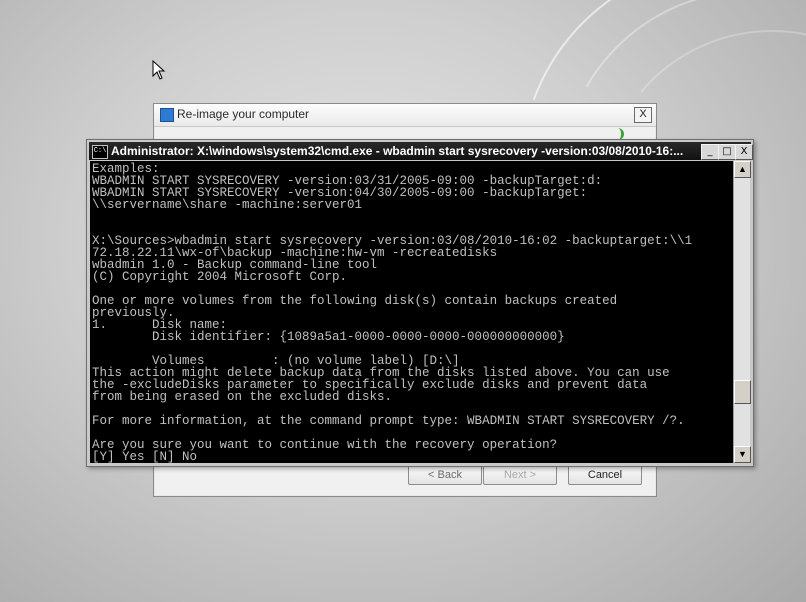  What do you see at coordinates (605, 475) in the screenshot?
I see `cancel-button: Cancel` at bounding box center [605, 475].